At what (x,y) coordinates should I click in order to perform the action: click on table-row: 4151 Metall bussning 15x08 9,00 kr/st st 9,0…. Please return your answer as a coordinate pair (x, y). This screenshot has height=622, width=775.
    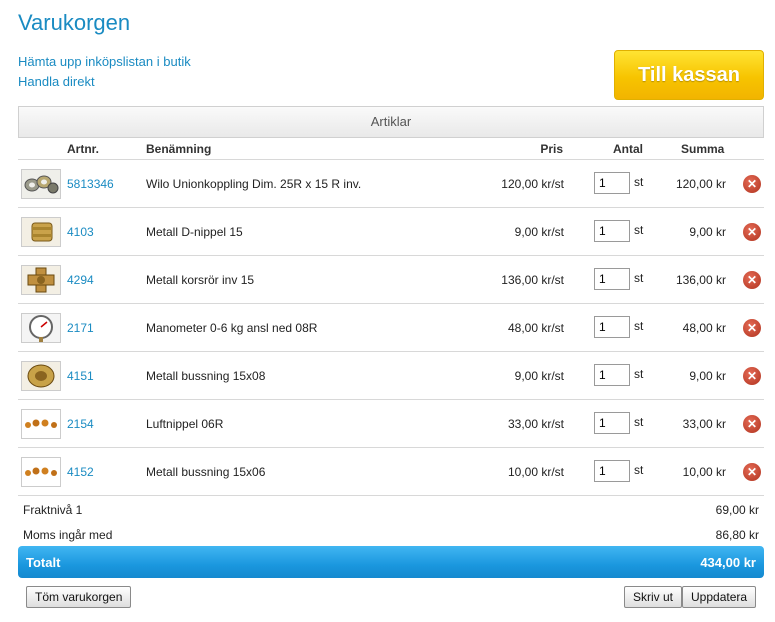
    Looking at the image, I should click on (391, 376).